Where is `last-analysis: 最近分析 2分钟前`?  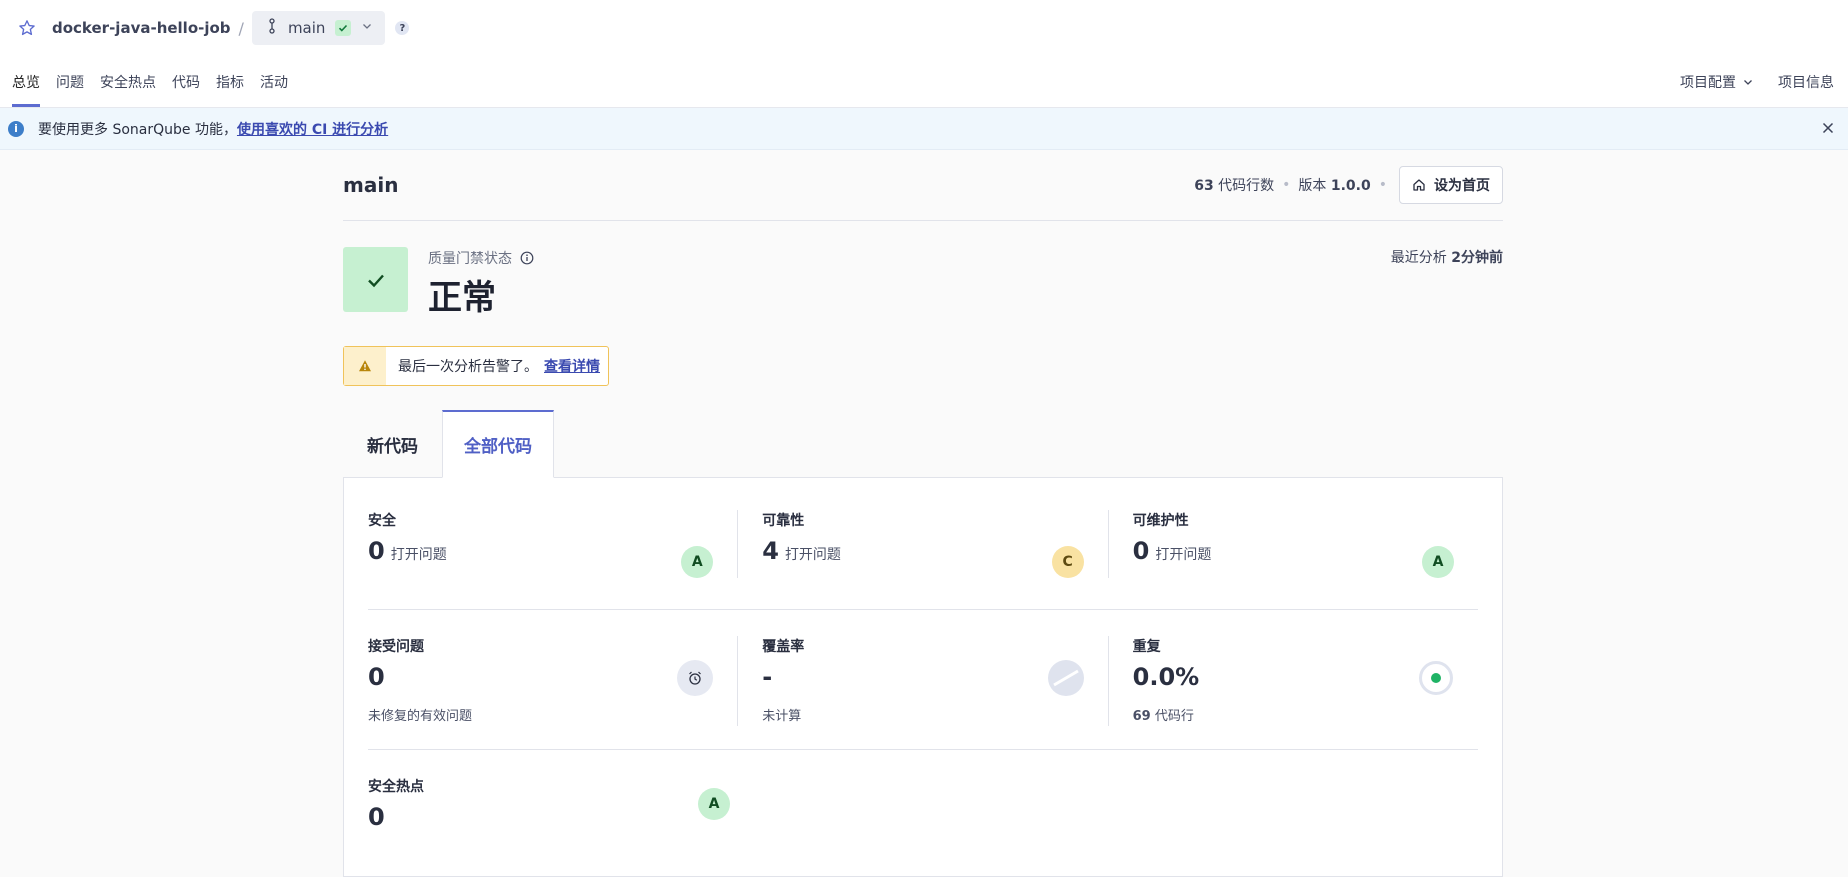
last-analysis: 最近分析 2分钟前 is located at coordinates (1446, 258).